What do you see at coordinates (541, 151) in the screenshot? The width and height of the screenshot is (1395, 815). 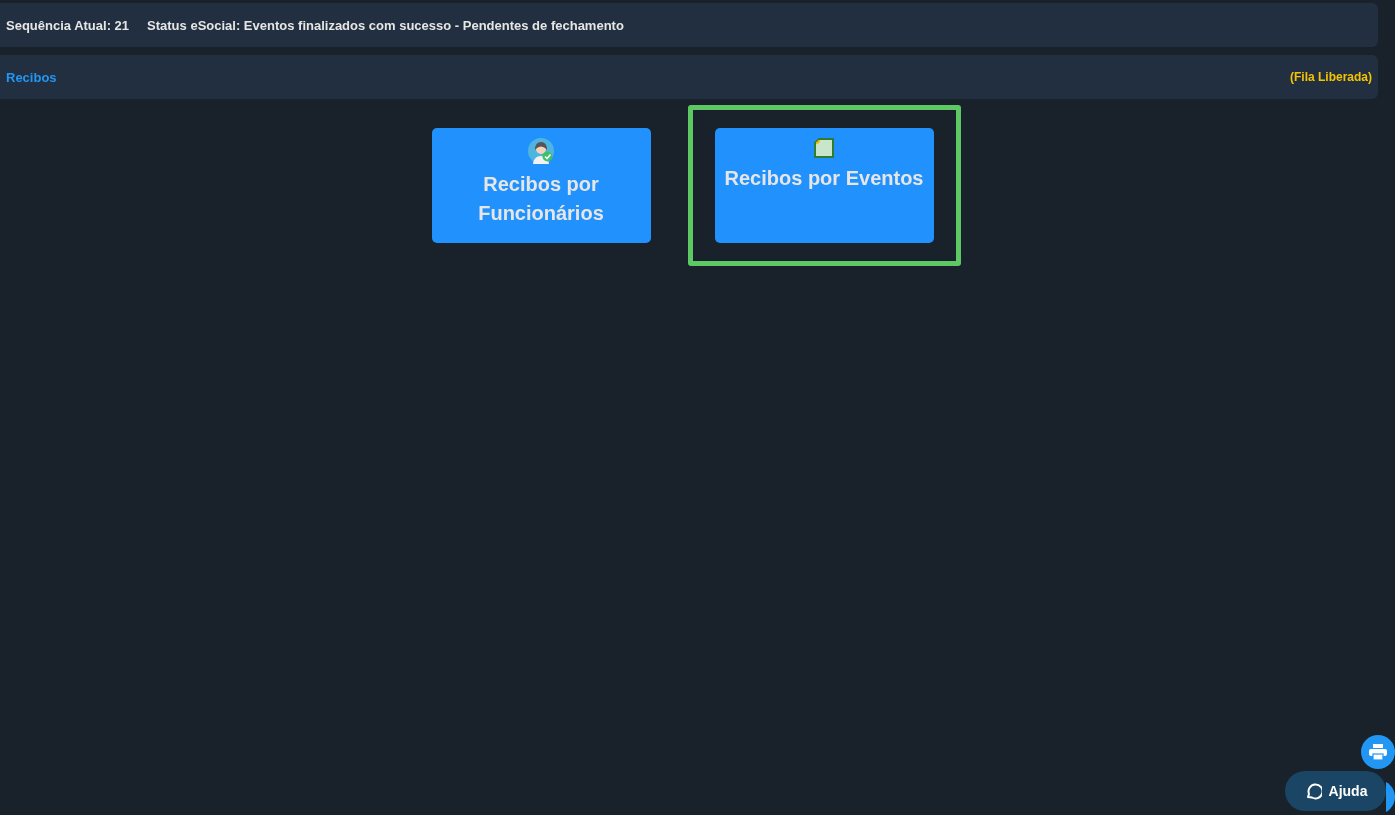 I see `person-check-icon` at bounding box center [541, 151].